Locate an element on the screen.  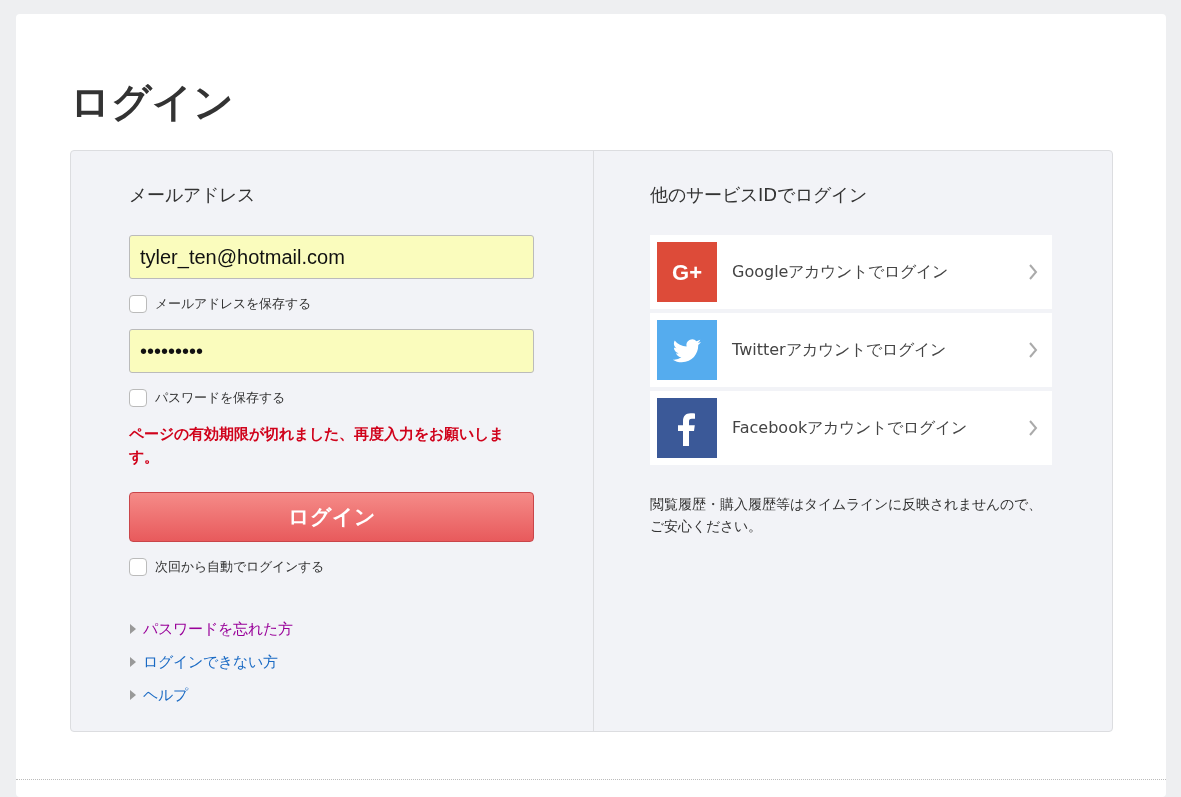
social-login-button: Facebookアカウントでログイン is located at coordinates (851, 428).